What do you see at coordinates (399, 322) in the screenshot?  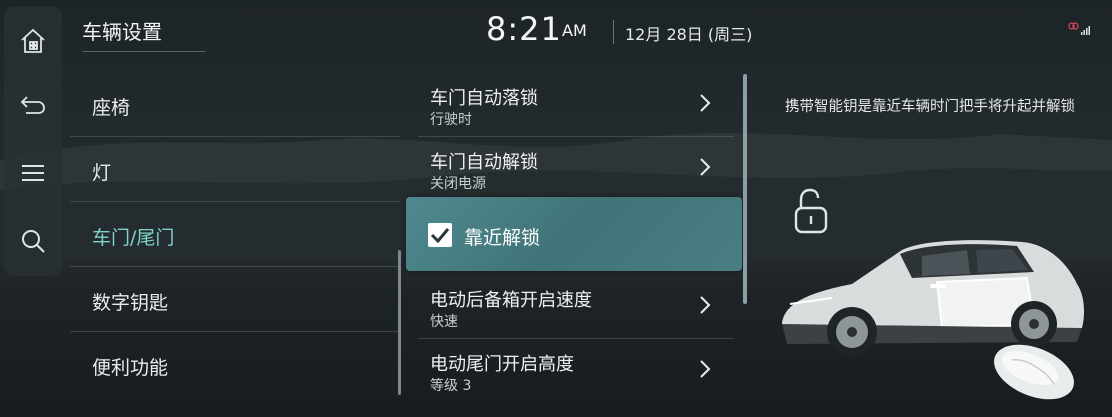 I see `category-scrollbar` at bounding box center [399, 322].